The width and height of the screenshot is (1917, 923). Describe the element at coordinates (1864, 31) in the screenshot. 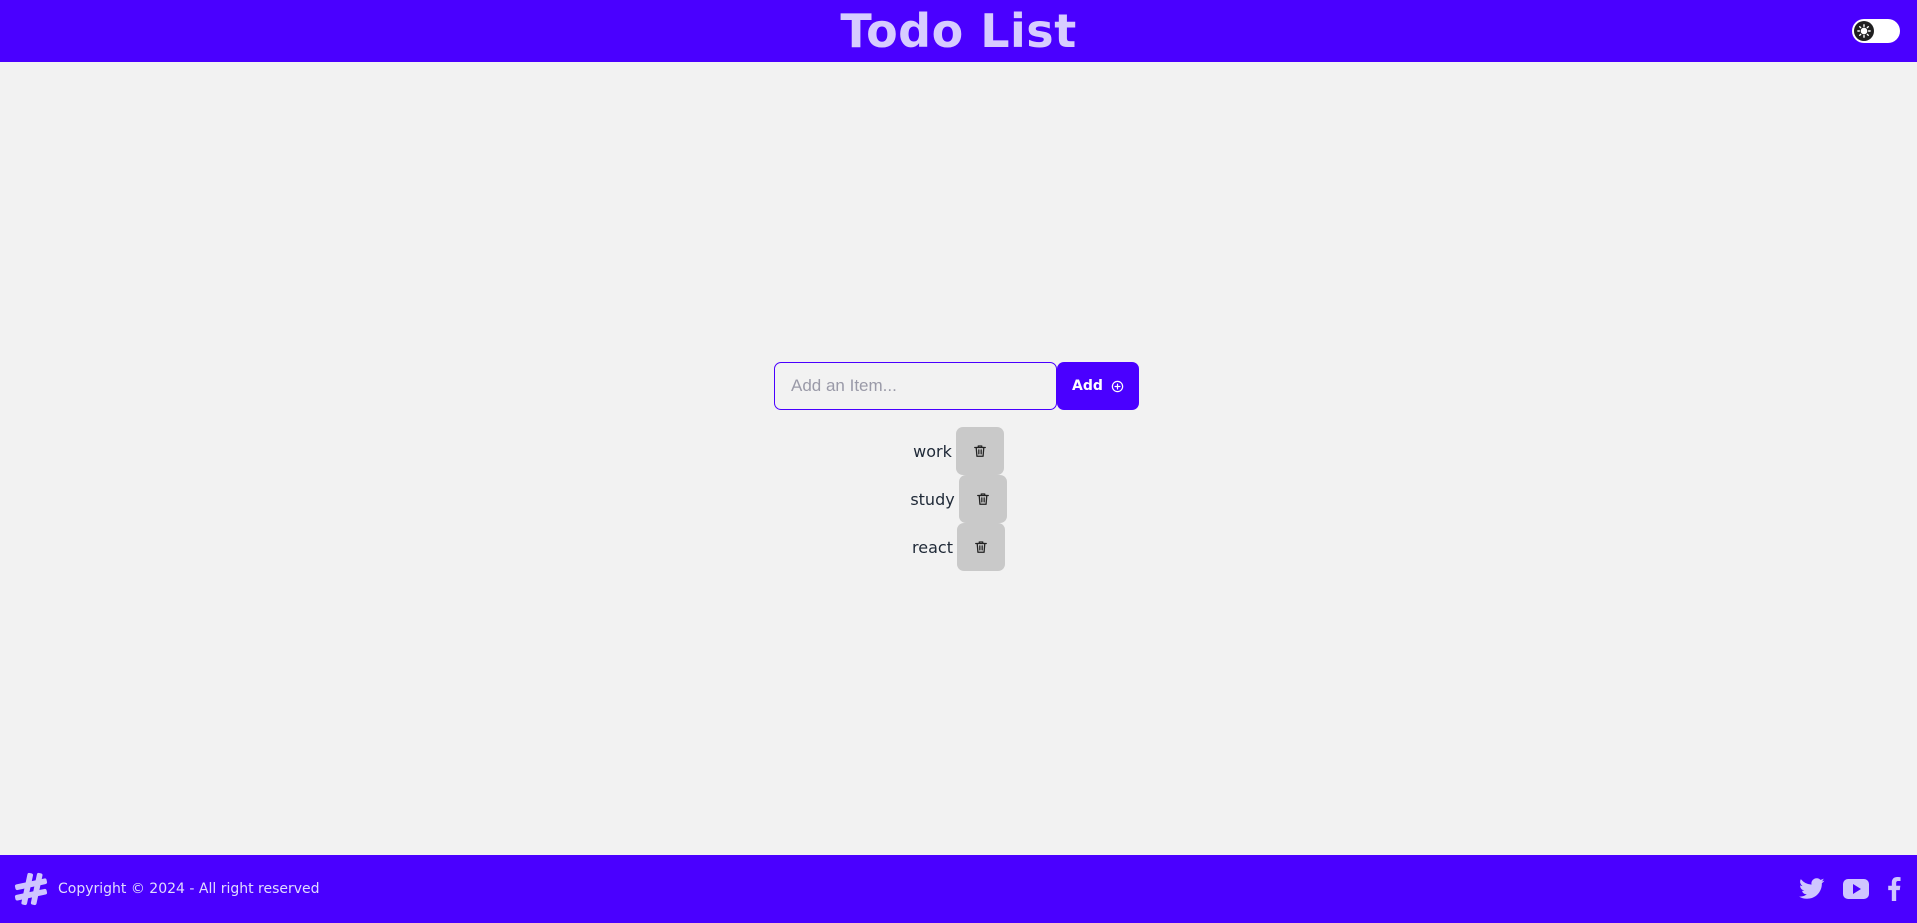

I see `sun-icon` at that location.